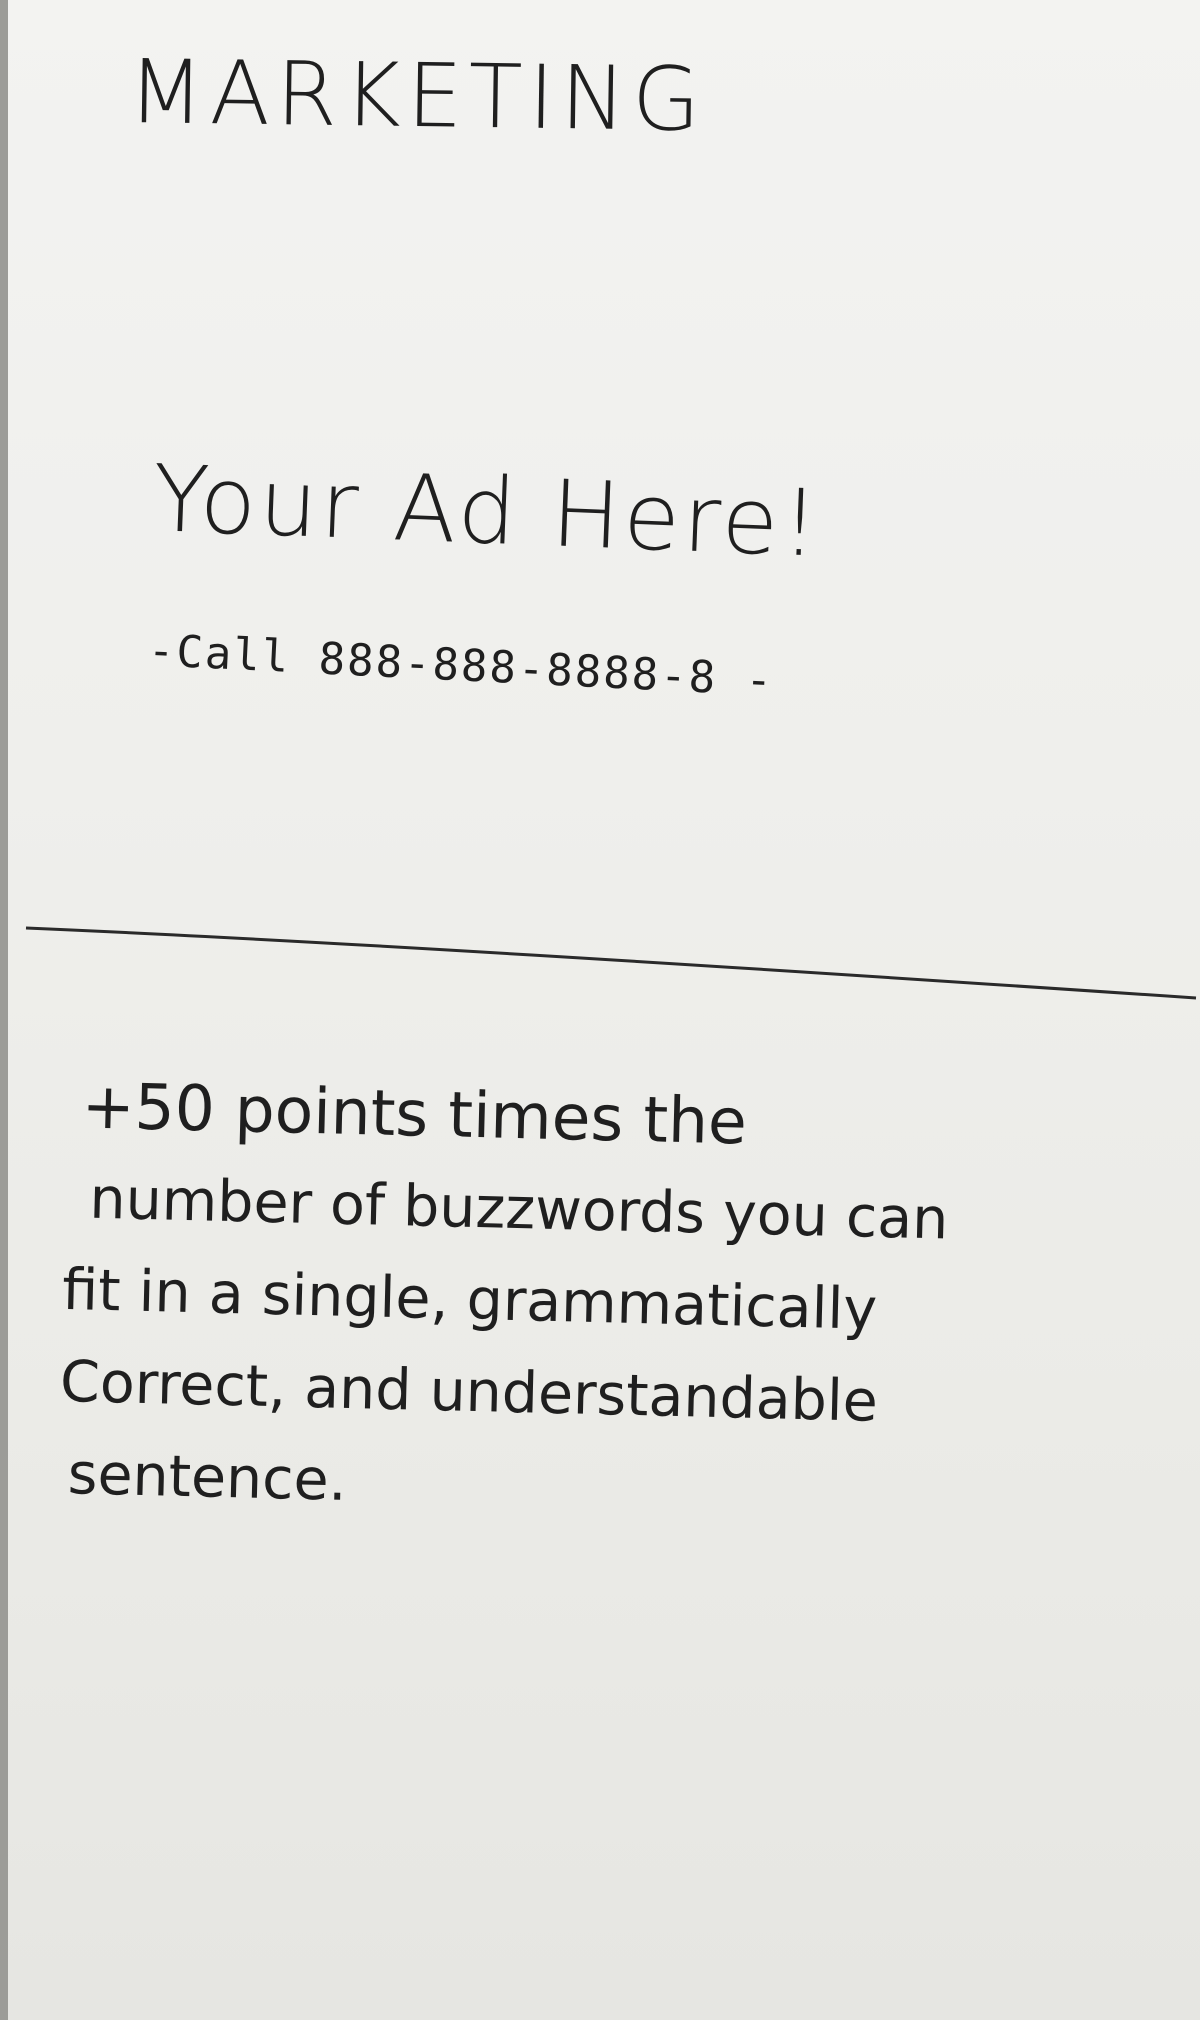 This screenshot has height=2020, width=1200. I want to click on ad-heading: Your Ad Here!, so click(487, 511).